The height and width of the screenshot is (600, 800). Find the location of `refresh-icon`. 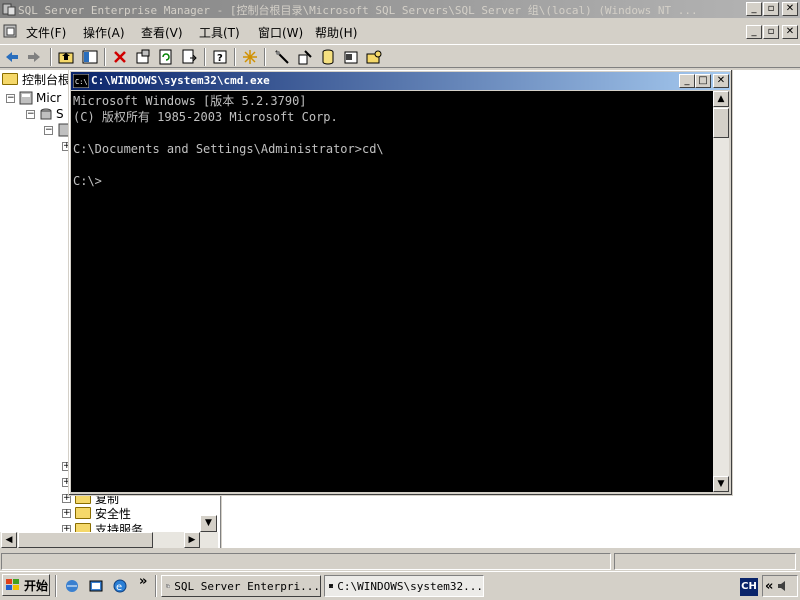

refresh-icon is located at coordinates (166, 57).